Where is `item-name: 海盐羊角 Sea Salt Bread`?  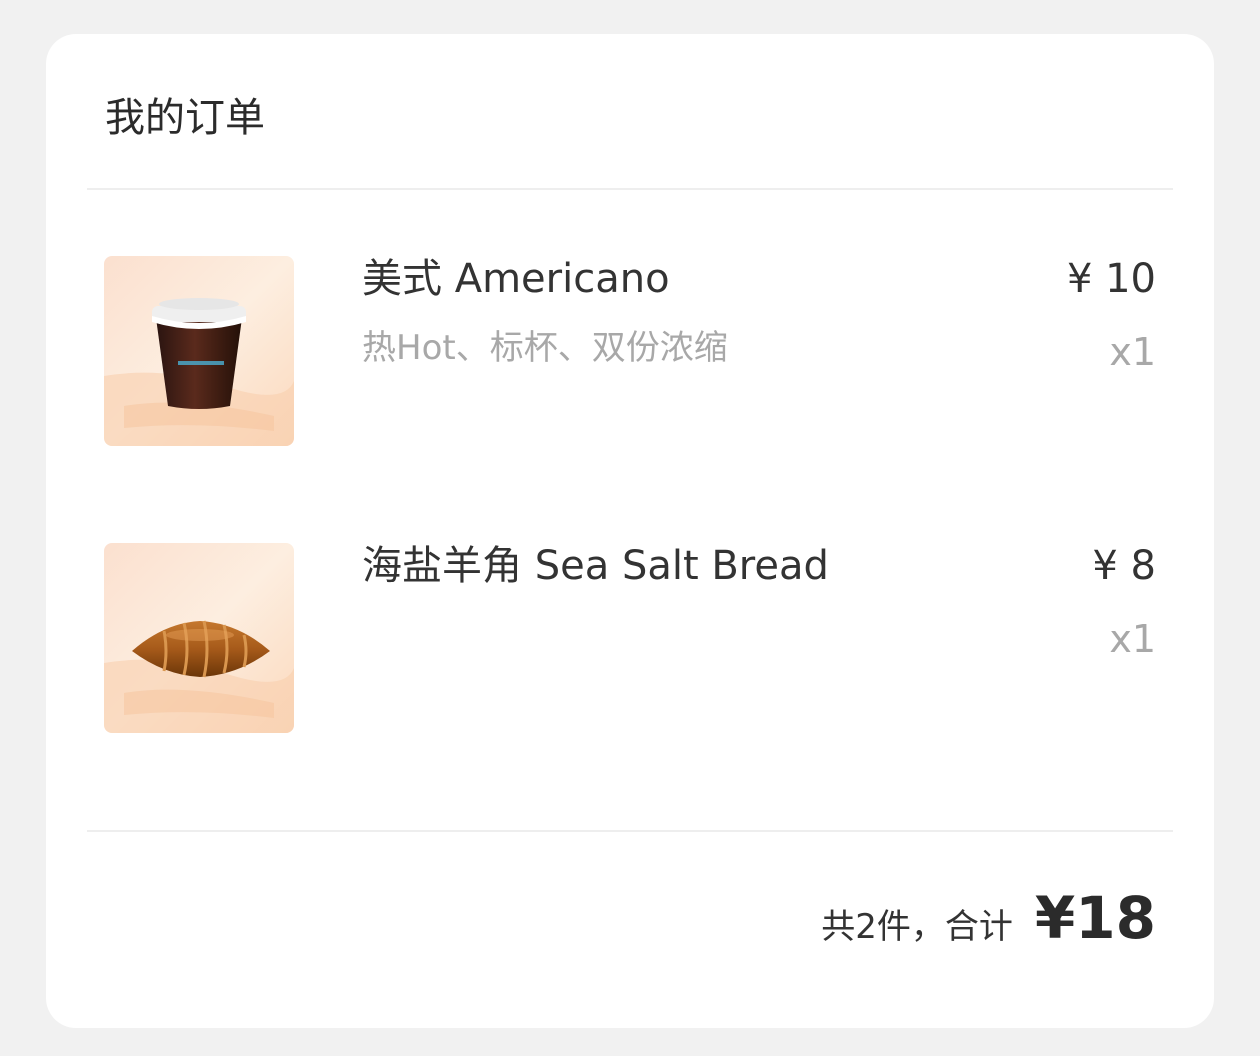
item-name: 海盐羊角 Sea Salt Bread is located at coordinates (595, 566).